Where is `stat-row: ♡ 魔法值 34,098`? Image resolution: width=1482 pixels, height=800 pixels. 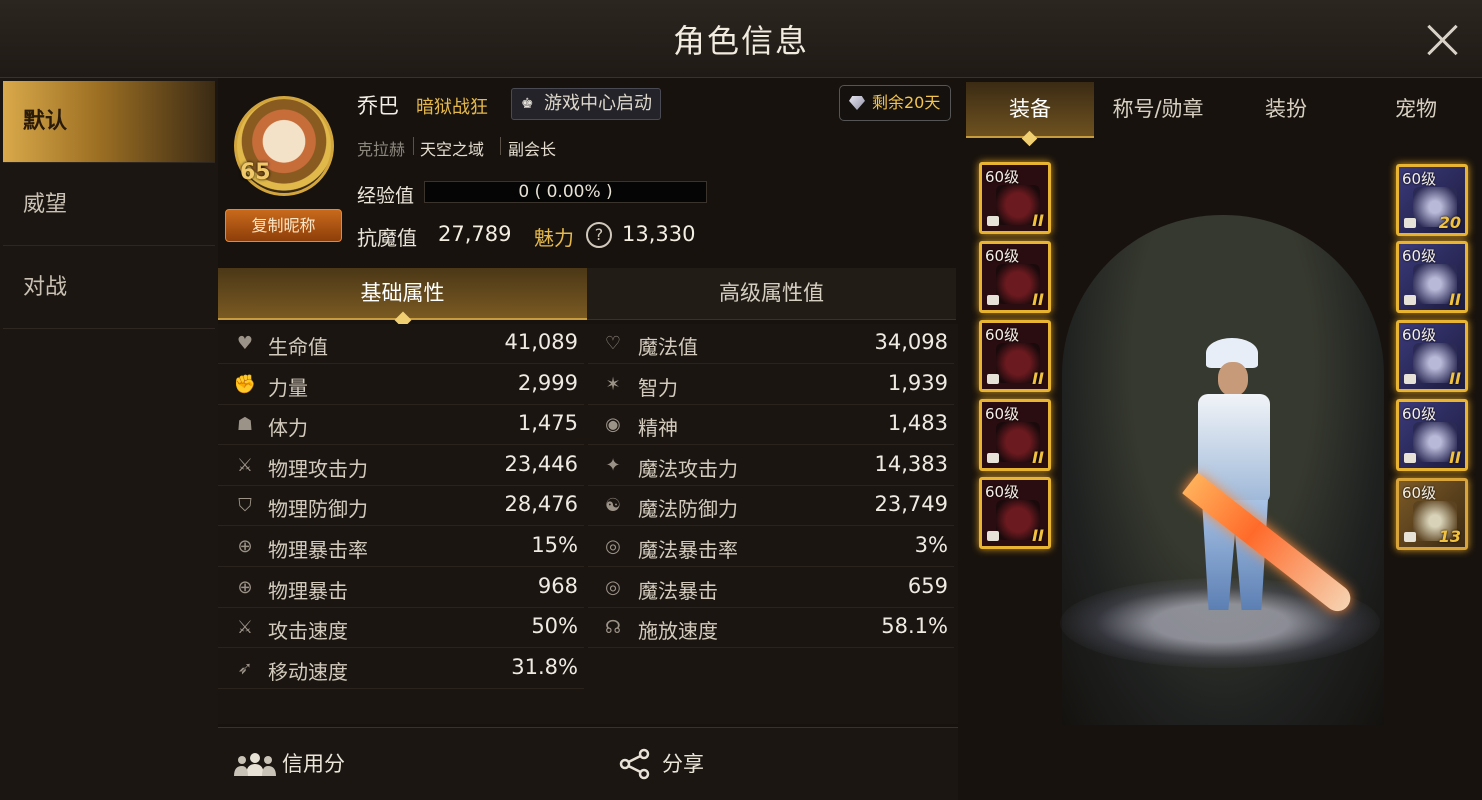
stat-row: ♡ 魔法值 34,098 is located at coordinates (771, 344).